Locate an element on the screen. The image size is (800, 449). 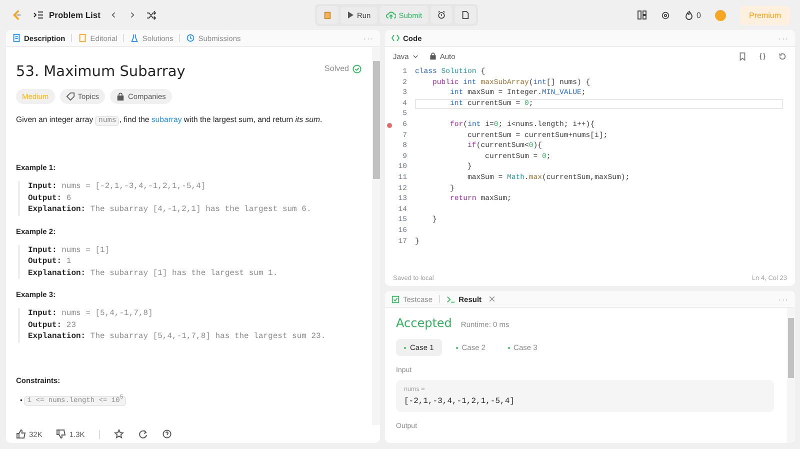
shuffle-icon is located at coordinates (151, 15).